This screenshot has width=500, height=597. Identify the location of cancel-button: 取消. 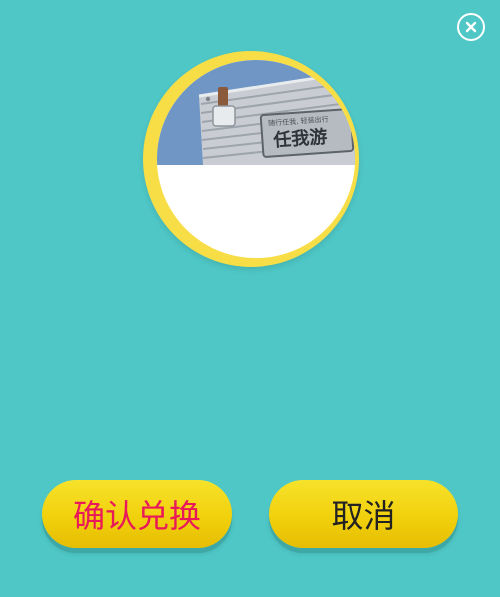
(363, 514).